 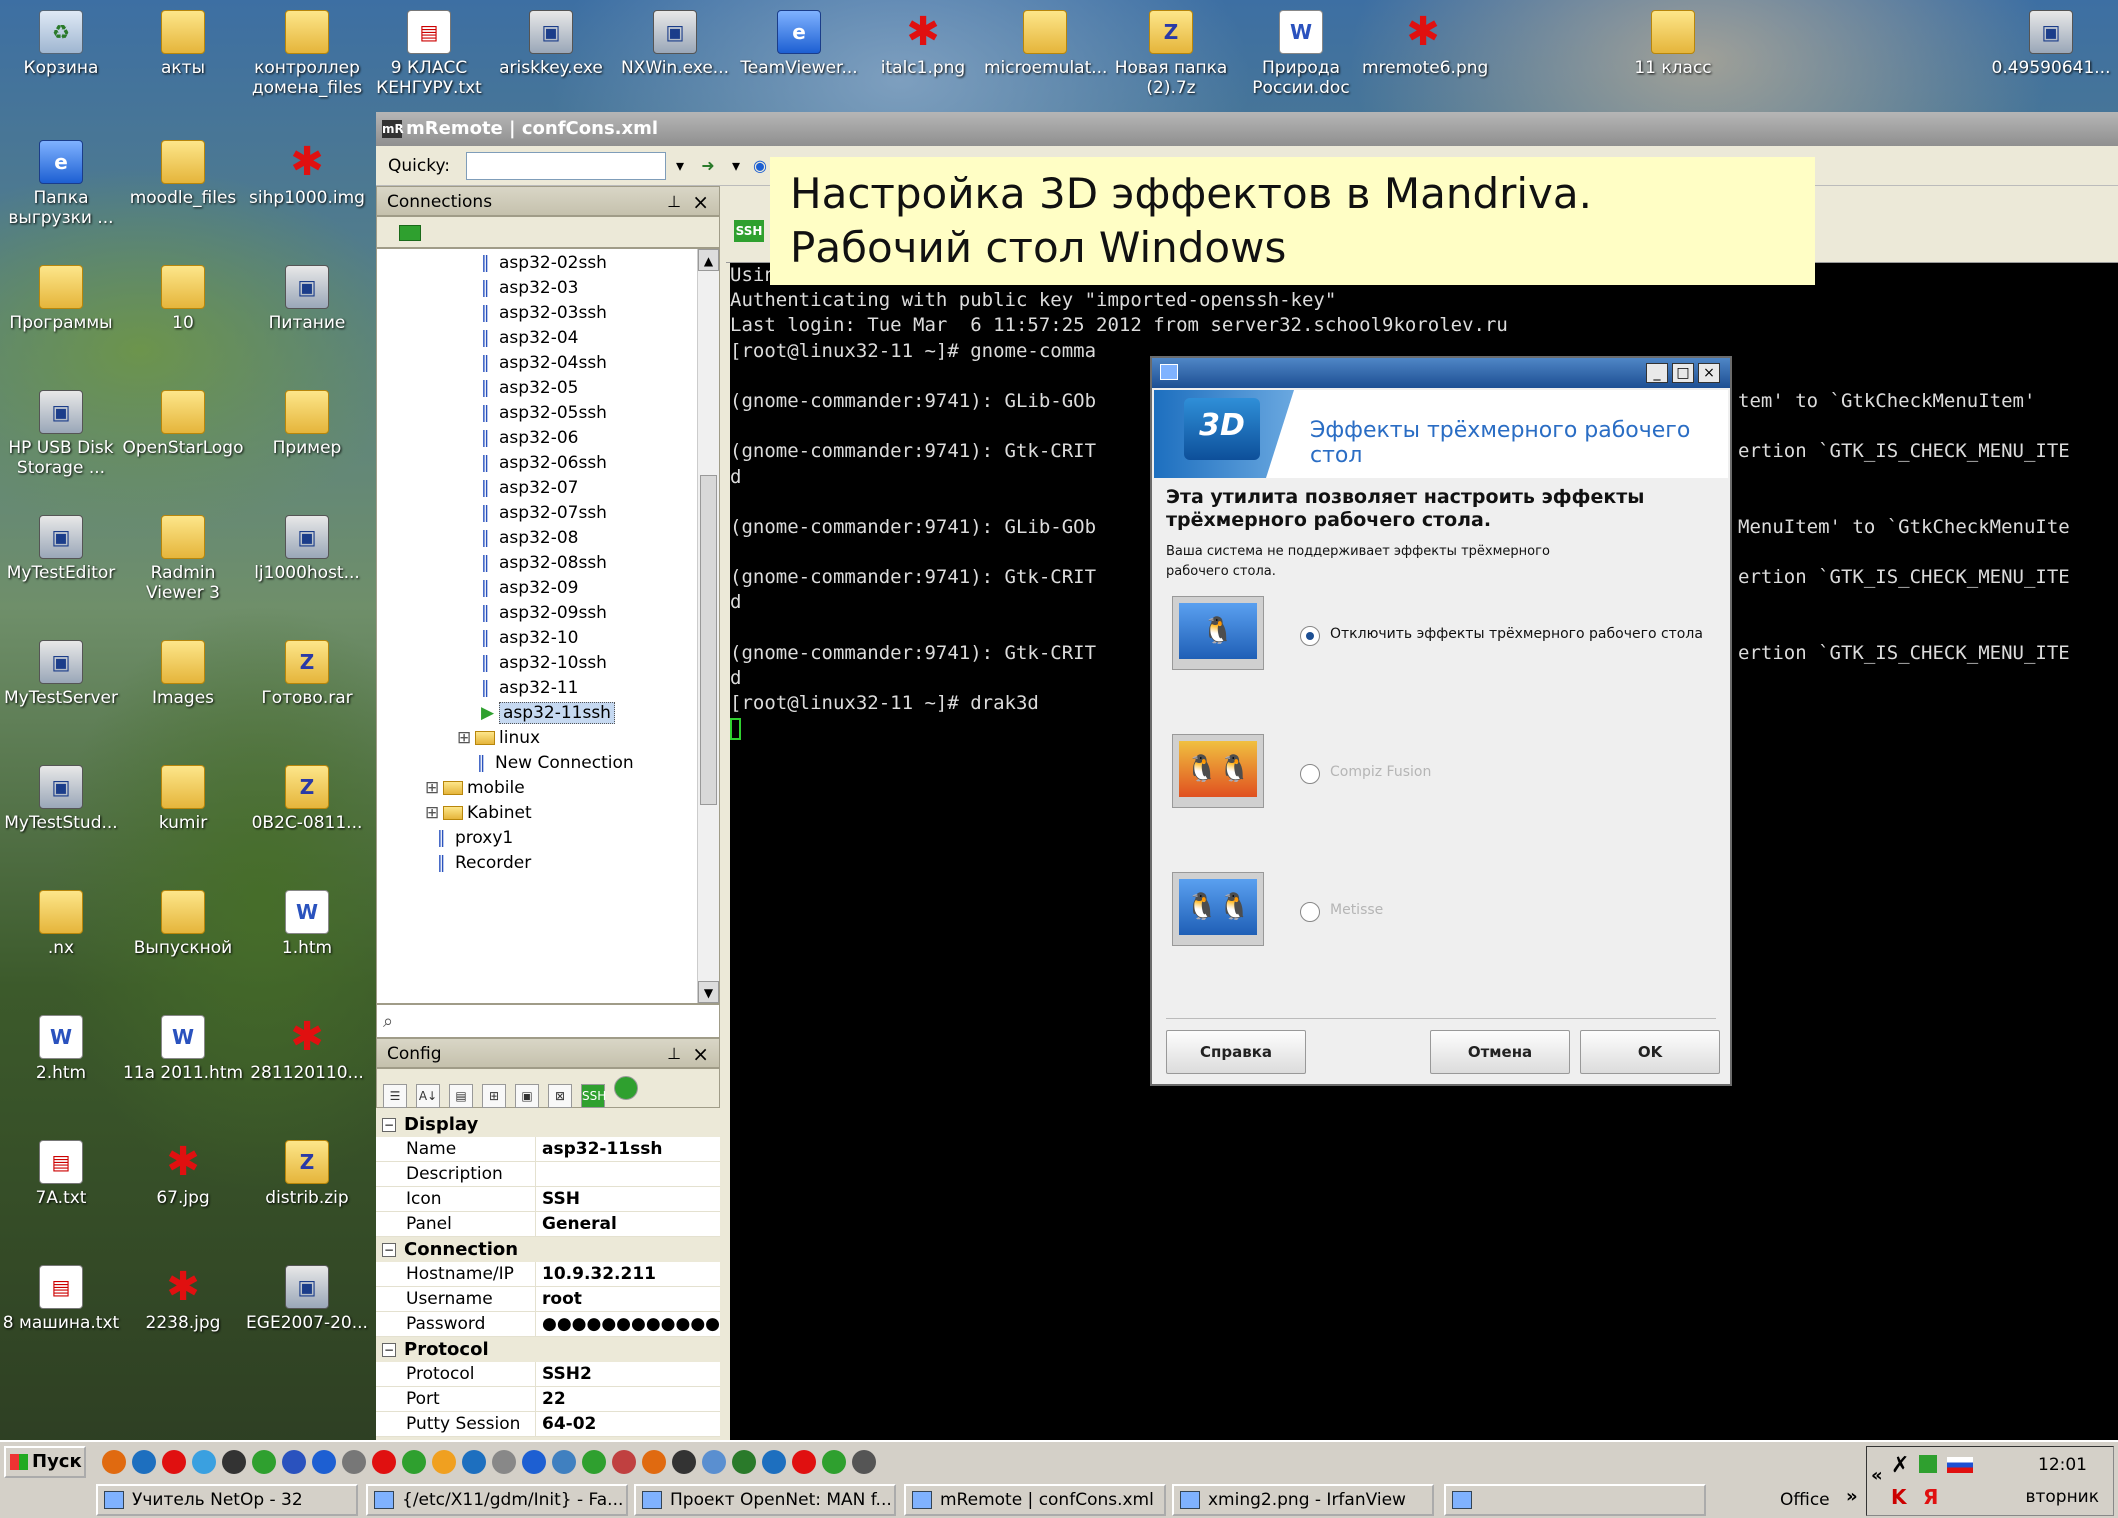 I want to click on desktop-icon: ▣ ariskkey.exe, so click(x=551, y=44).